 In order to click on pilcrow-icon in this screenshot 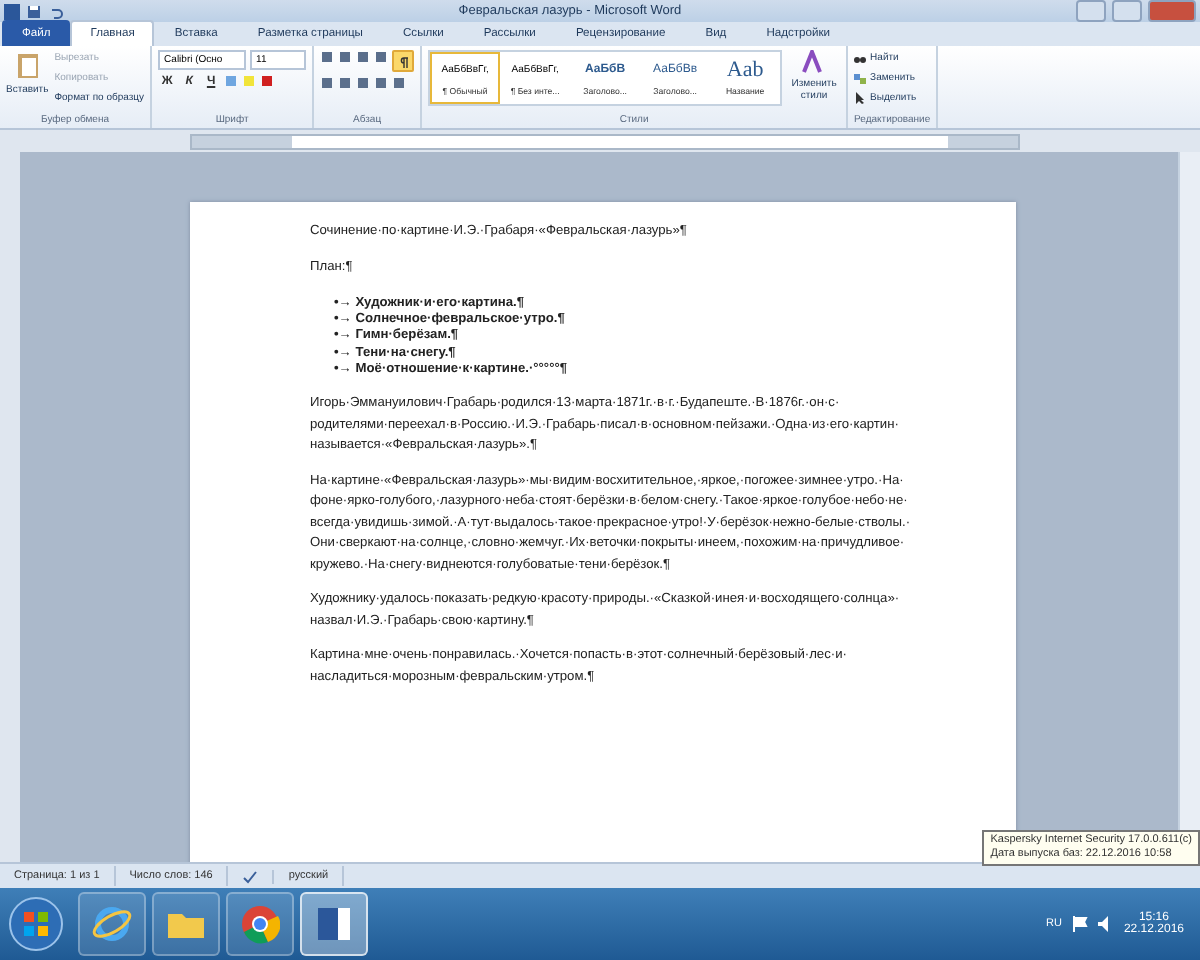, I will do `click(403, 61)`.